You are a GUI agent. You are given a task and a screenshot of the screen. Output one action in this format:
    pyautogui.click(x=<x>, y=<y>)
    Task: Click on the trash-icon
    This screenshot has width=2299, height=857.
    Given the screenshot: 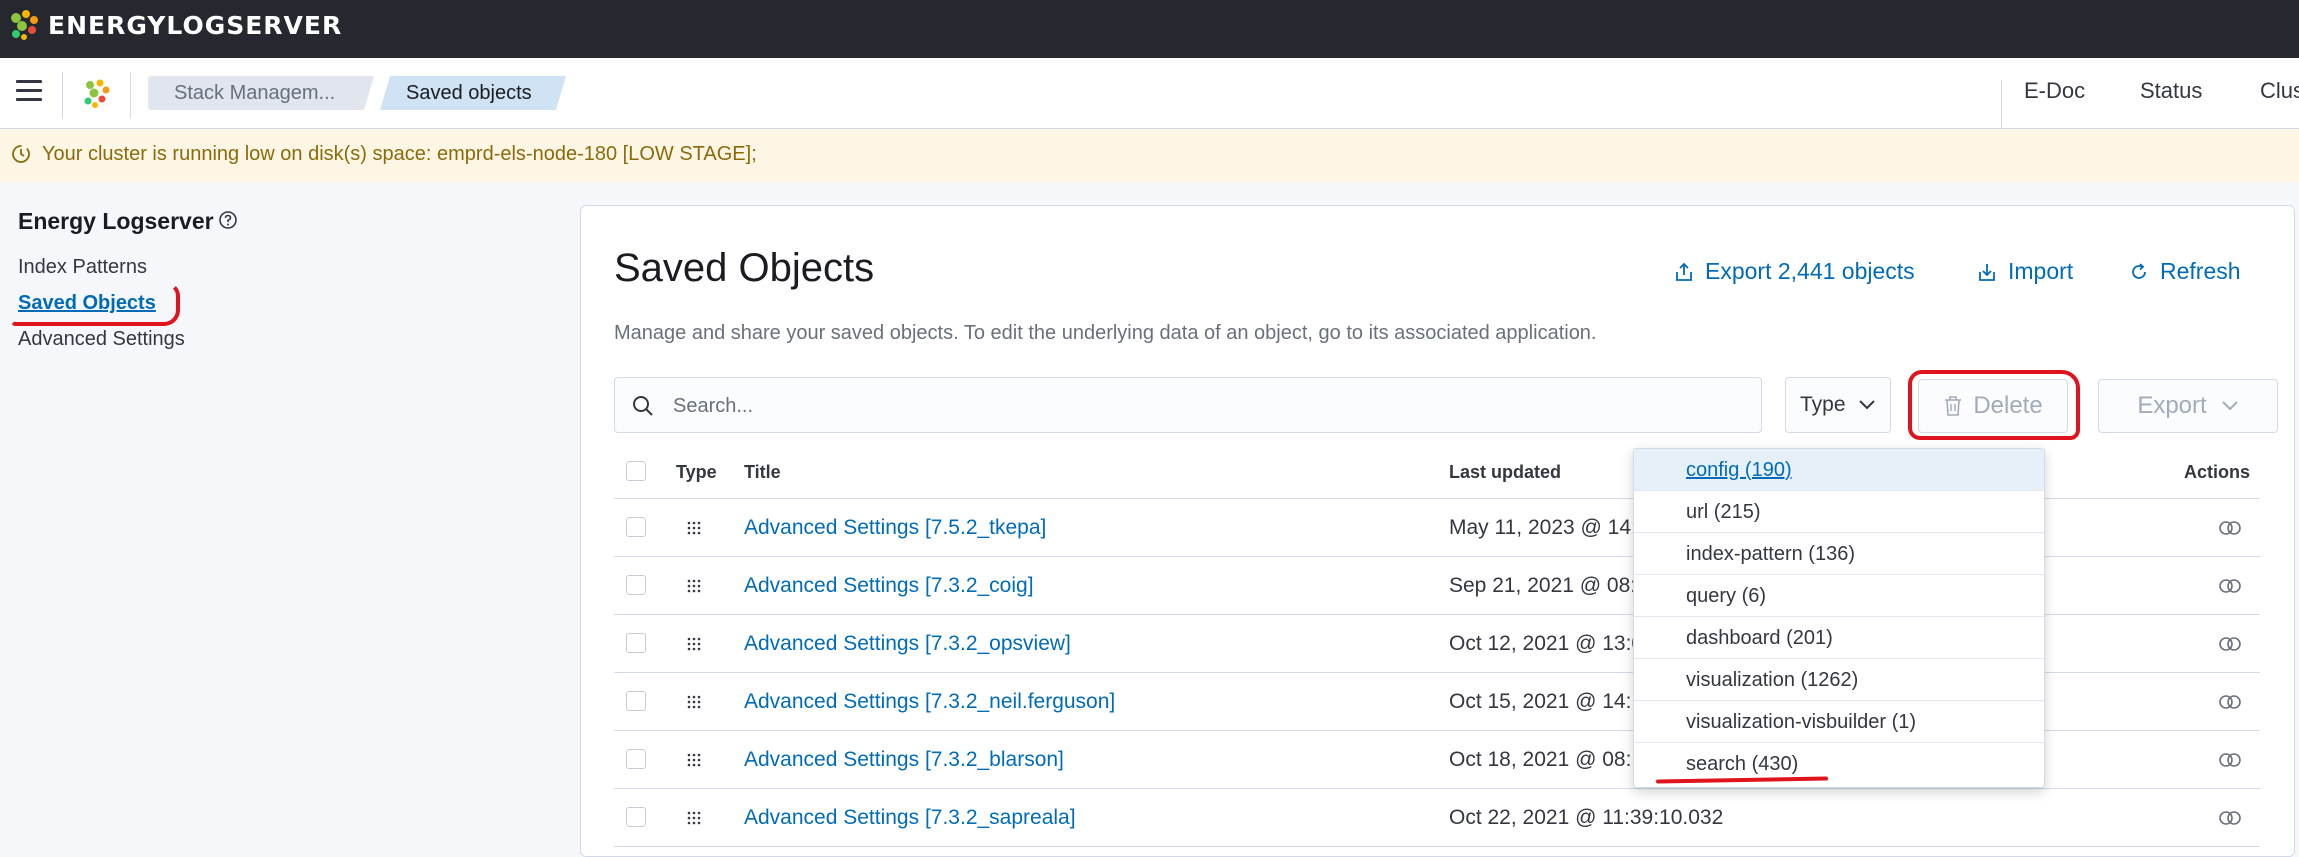 What is the action you would take?
    pyautogui.click(x=1953, y=406)
    